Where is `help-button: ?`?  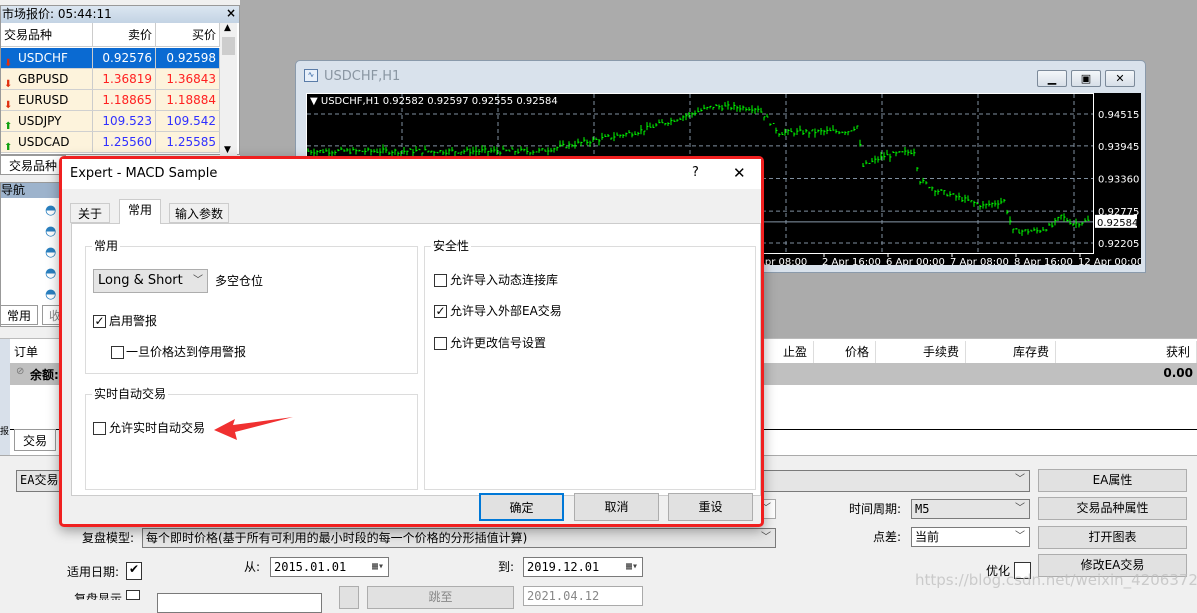
help-button: ? is located at coordinates (695, 172).